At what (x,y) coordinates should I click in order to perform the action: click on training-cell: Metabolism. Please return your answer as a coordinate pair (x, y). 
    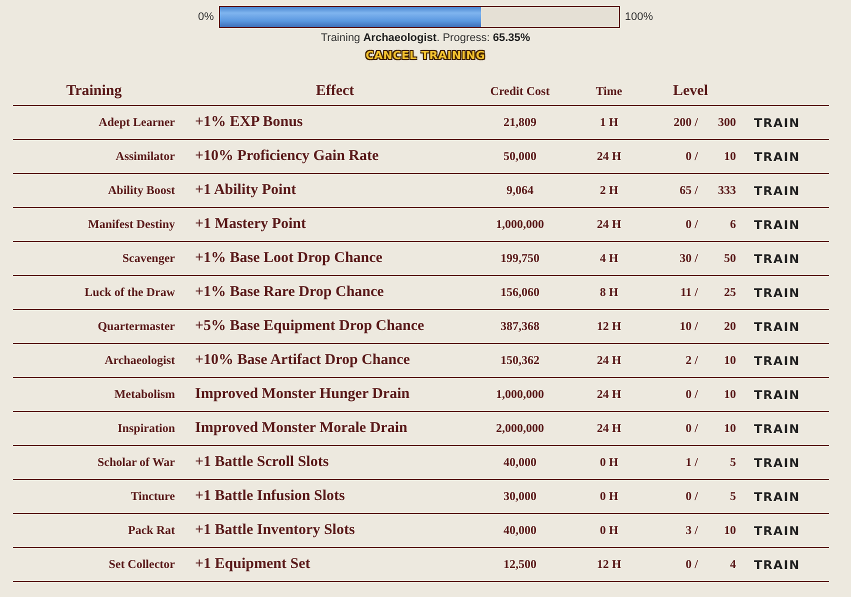
    Looking at the image, I should click on (104, 395).